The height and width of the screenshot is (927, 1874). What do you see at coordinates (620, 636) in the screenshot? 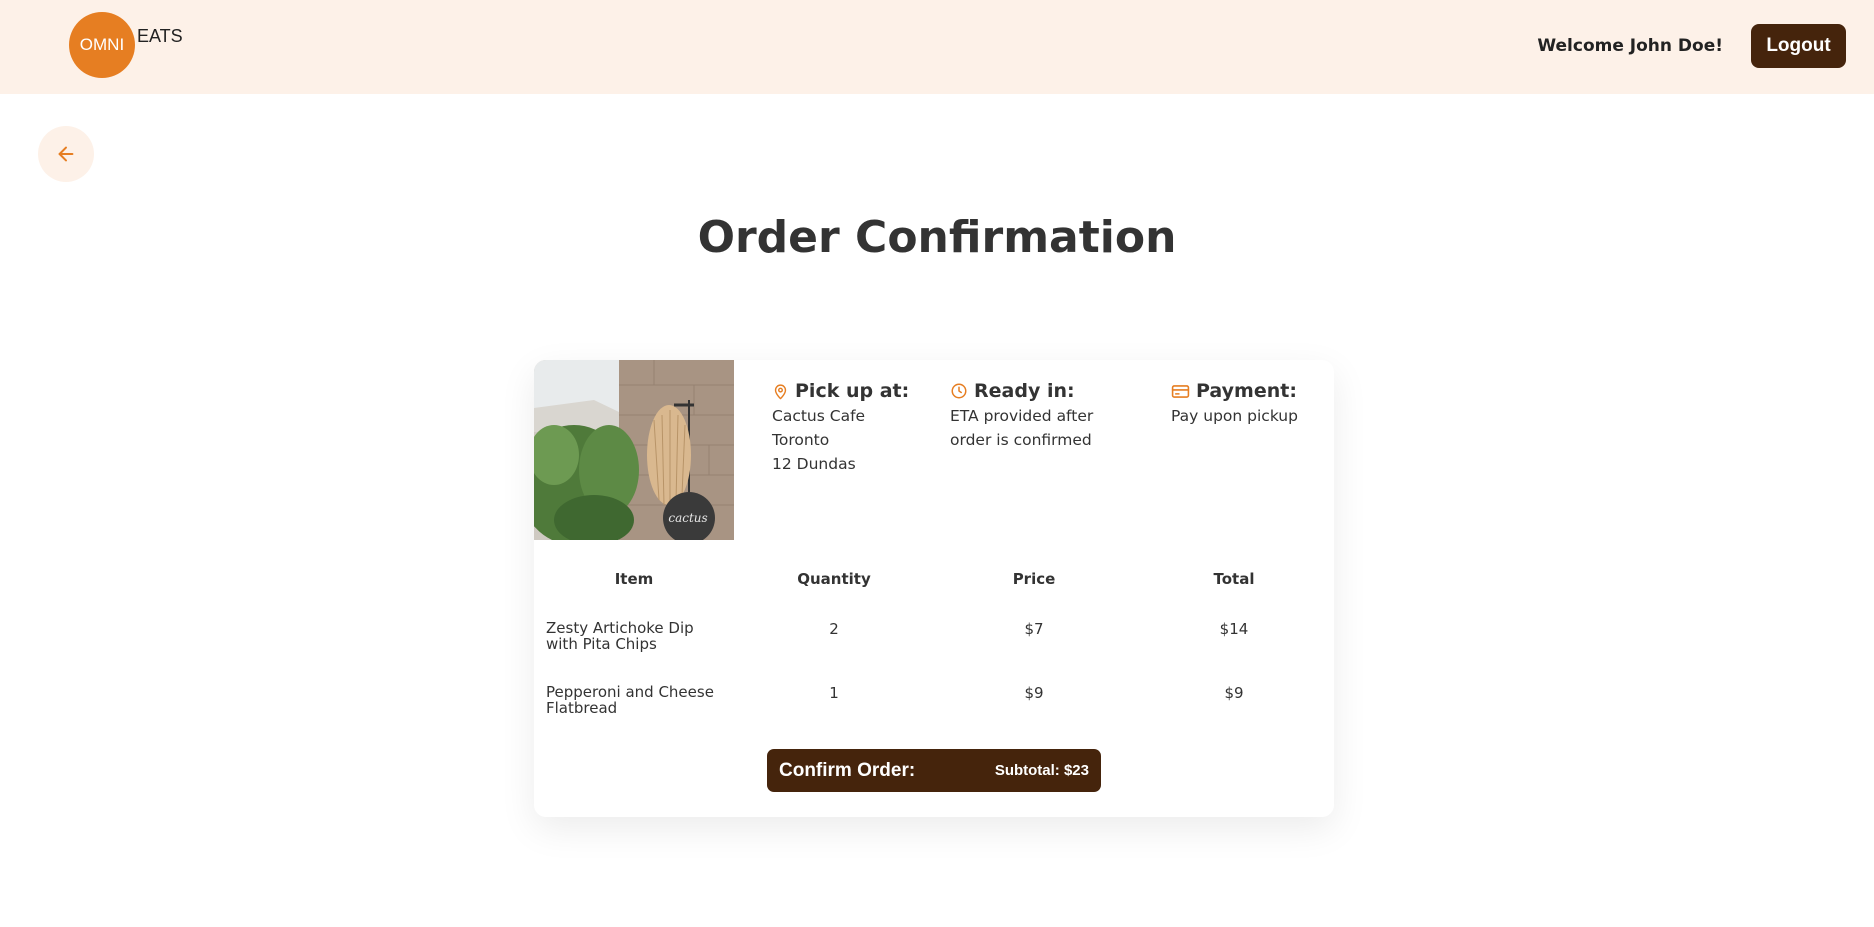
I see `item-name: Zesty Artichoke Dip with Pita Chips` at bounding box center [620, 636].